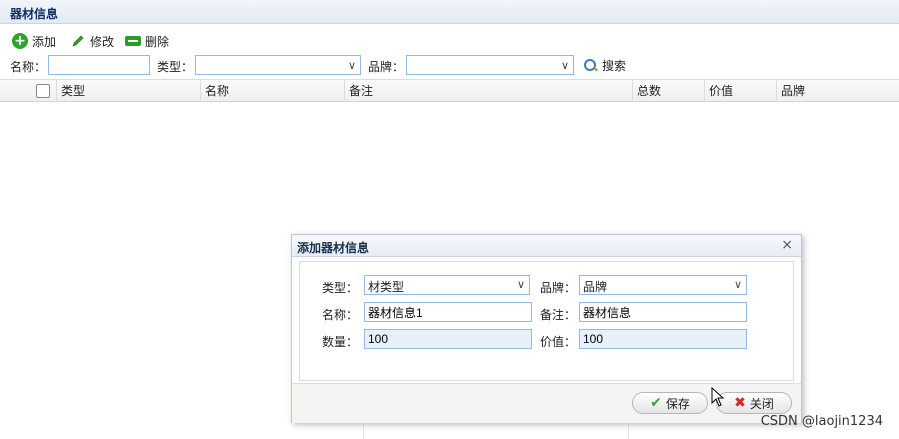 Image resolution: width=899 pixels, height=439 pixels. I want to click on search-row: 名称： 类型： ∨ 品牌： ∨ 搜索, so click(449, 65).